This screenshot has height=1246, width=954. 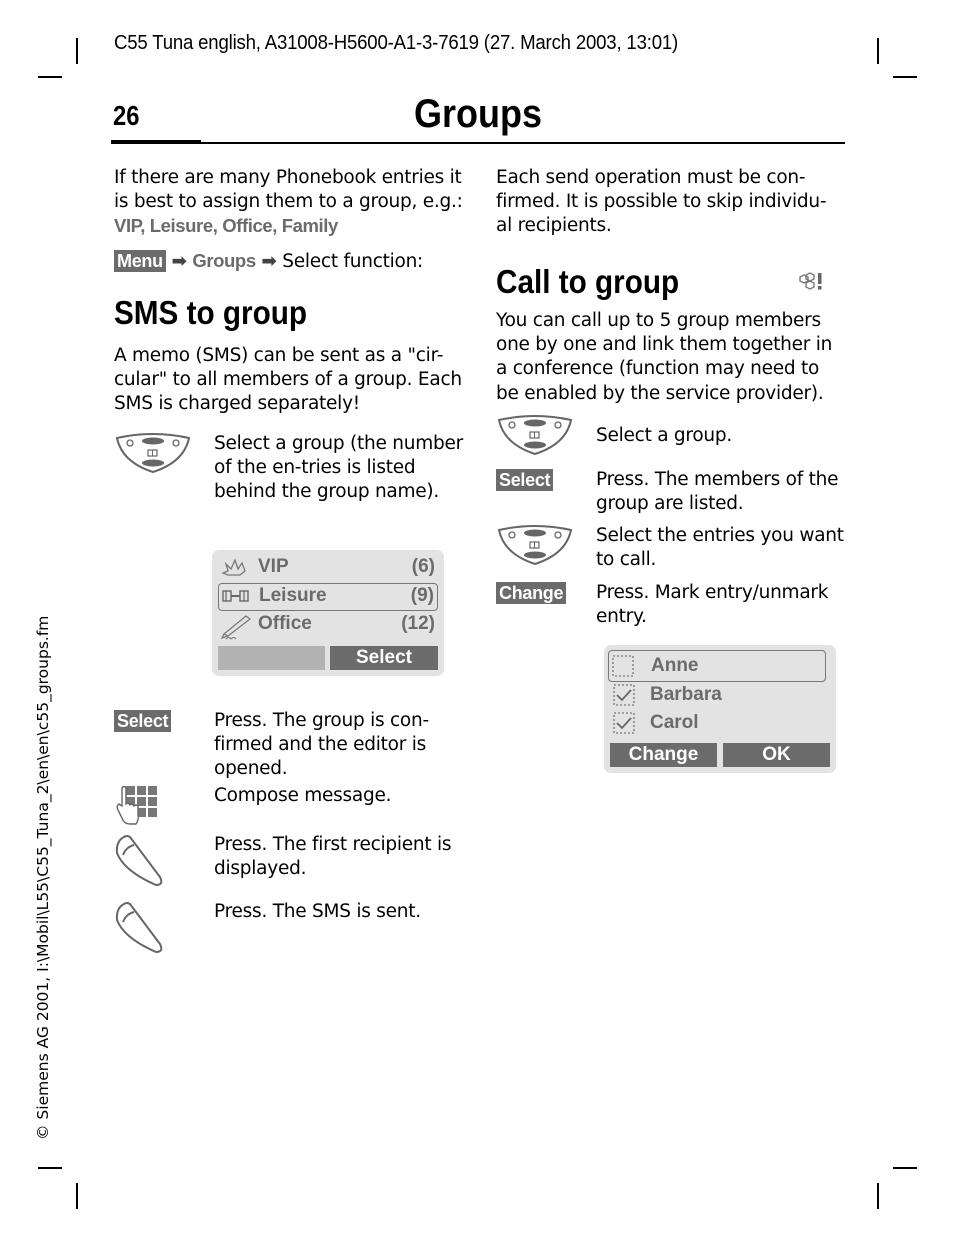 What do you see at coordinates (289, 927) in the screenshot?
I see `sms-step: Press. The SMS is sent.` at bounding box center [289, 927].